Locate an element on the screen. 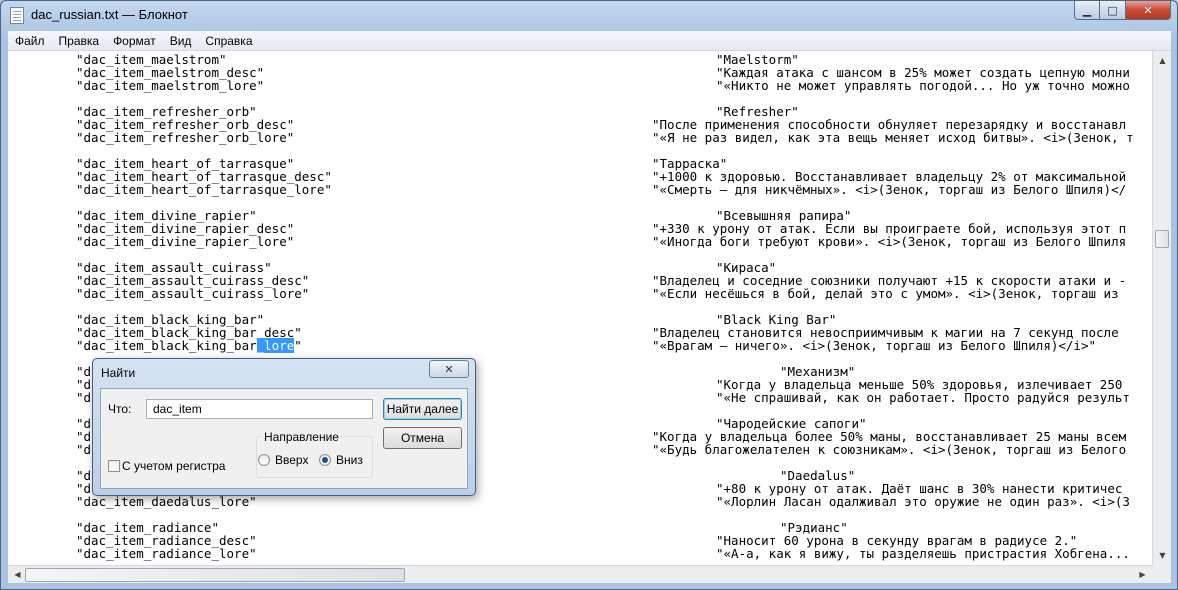 The width and height of the screenshot is (1178, 590). vertical-scrollbar: ▲ ▼ is located at coordinates (1161, 308).